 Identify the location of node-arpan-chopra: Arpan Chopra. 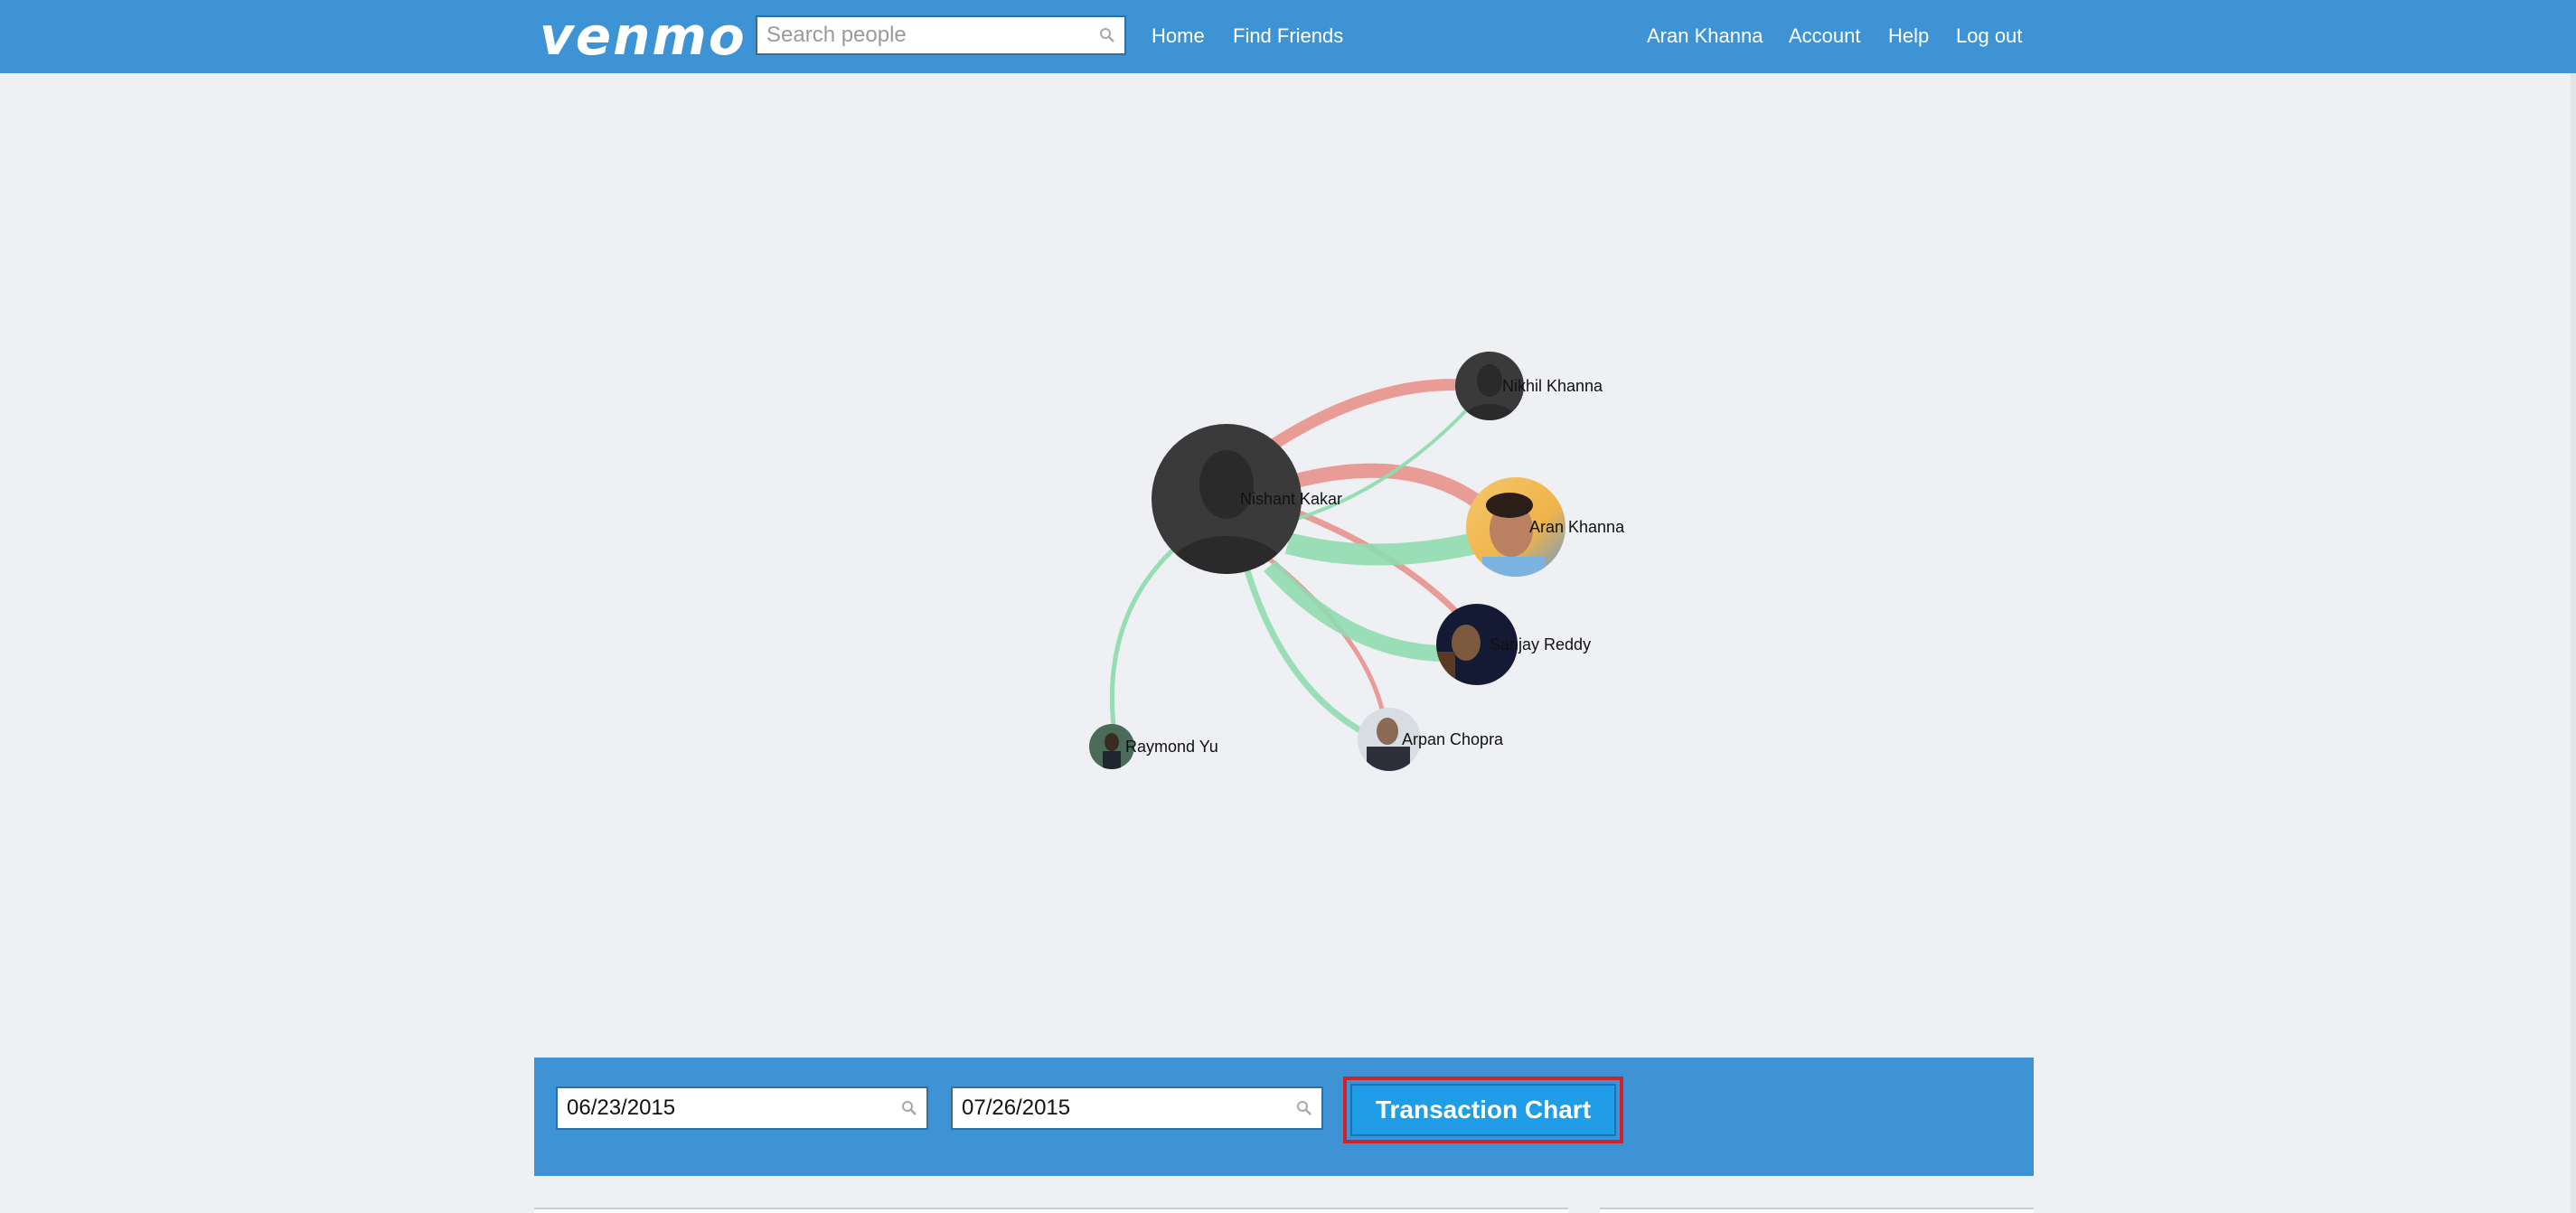
(1431, 741).